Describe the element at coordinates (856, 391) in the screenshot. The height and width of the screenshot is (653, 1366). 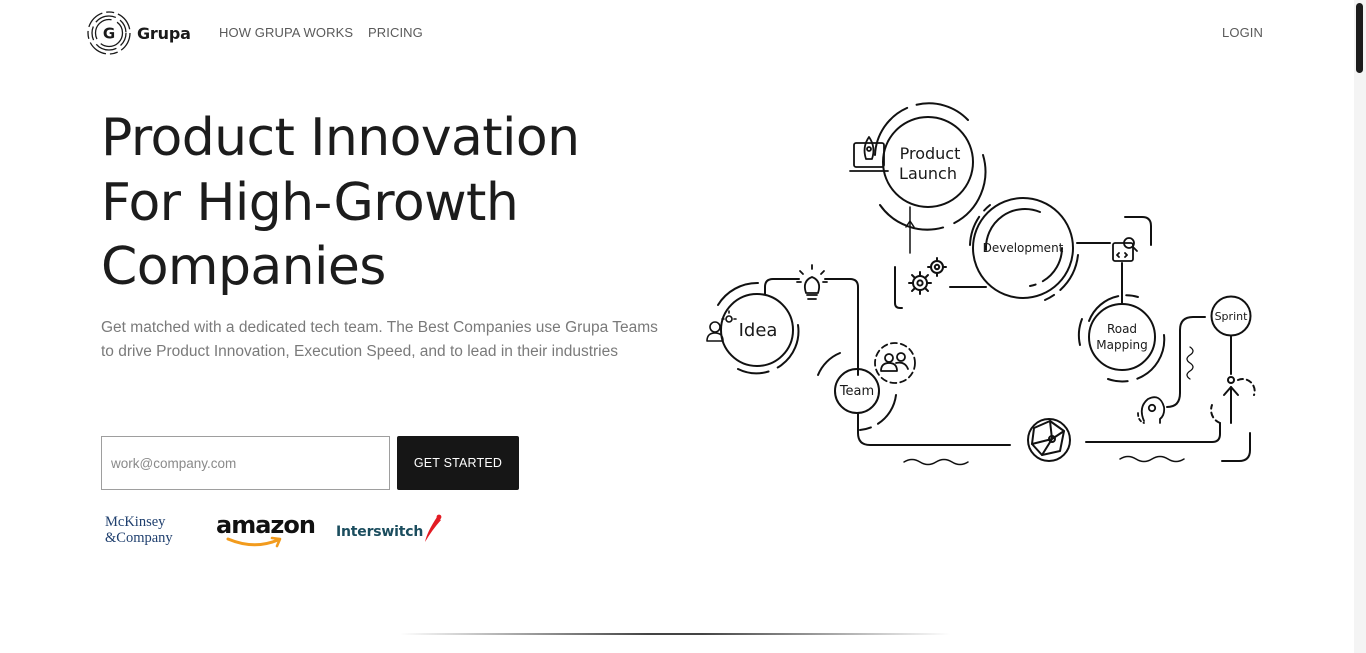
I see `team-label: Team` at that location.